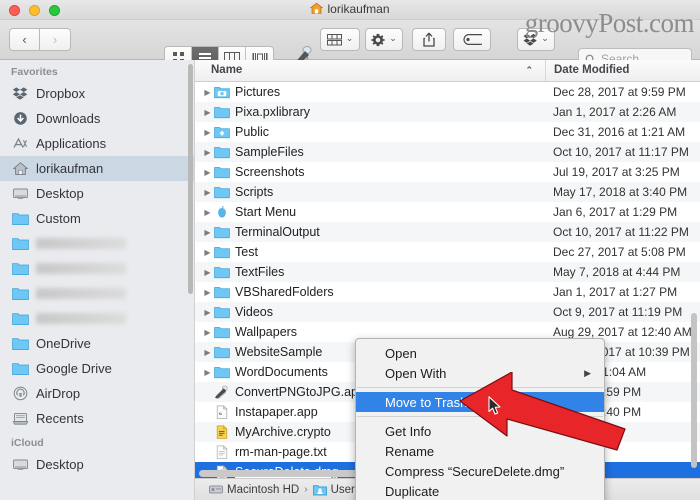 The image size is (700, 500). Describe the element at coordinates (370, 92) in the screenshot. I see `file-name-cell: ▶ Pictures` at that location.